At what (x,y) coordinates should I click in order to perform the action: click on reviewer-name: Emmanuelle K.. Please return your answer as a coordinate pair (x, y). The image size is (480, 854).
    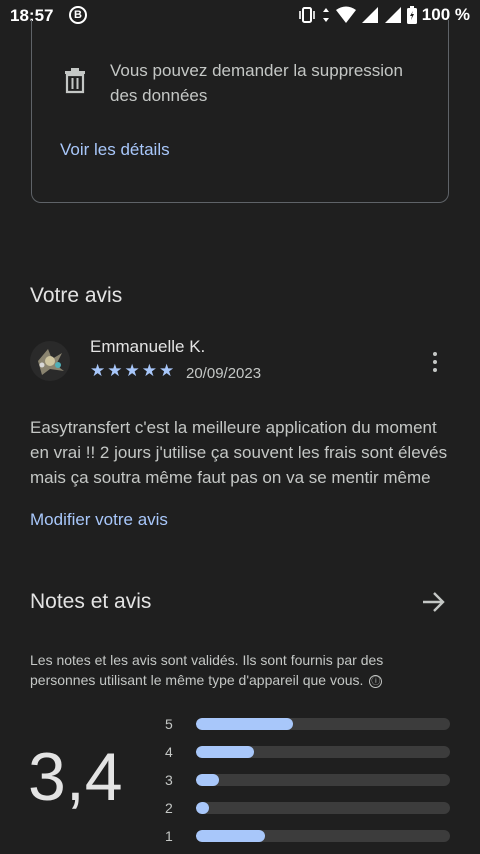
    Looking at the image, I should click on (148, 346).